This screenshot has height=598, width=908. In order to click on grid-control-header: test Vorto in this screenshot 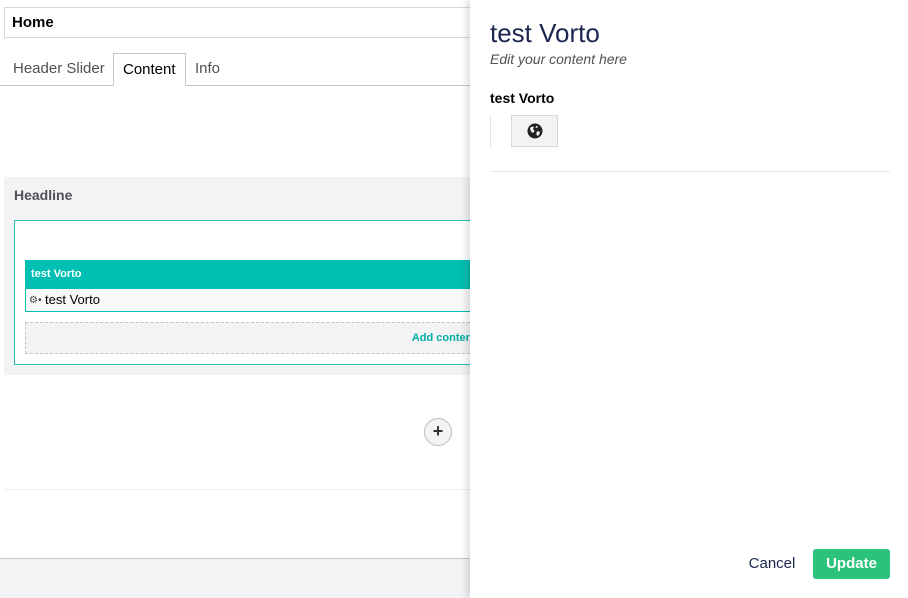, I will do `click(247, 274)`.